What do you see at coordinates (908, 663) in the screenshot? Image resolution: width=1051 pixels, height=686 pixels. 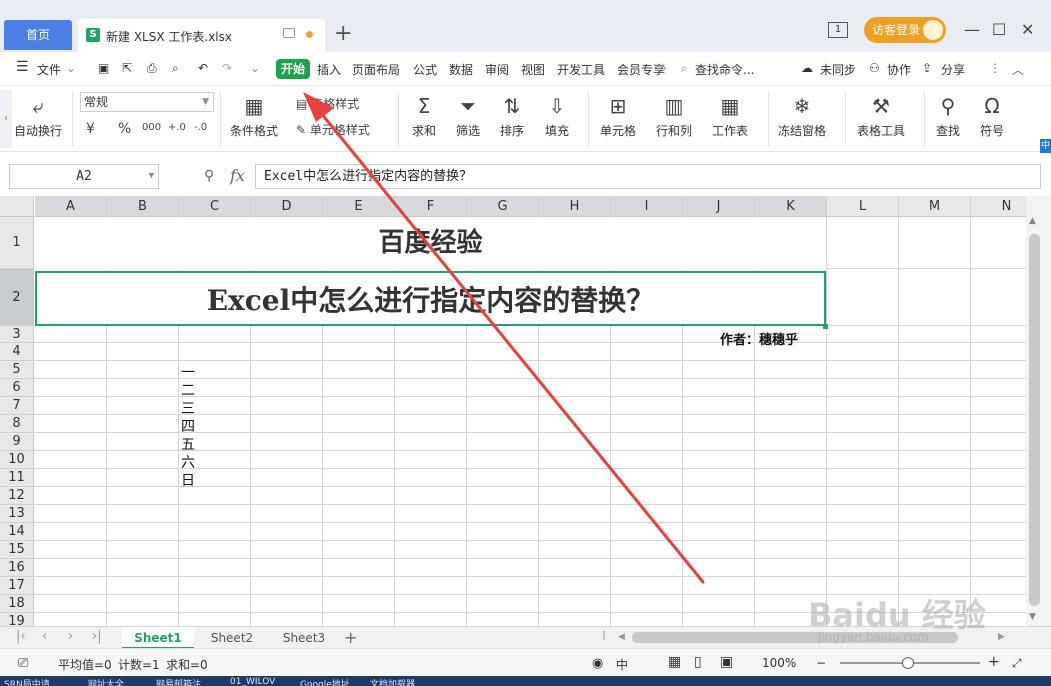 I see `zoom-slider-knob` at bounding box center [908, 663].